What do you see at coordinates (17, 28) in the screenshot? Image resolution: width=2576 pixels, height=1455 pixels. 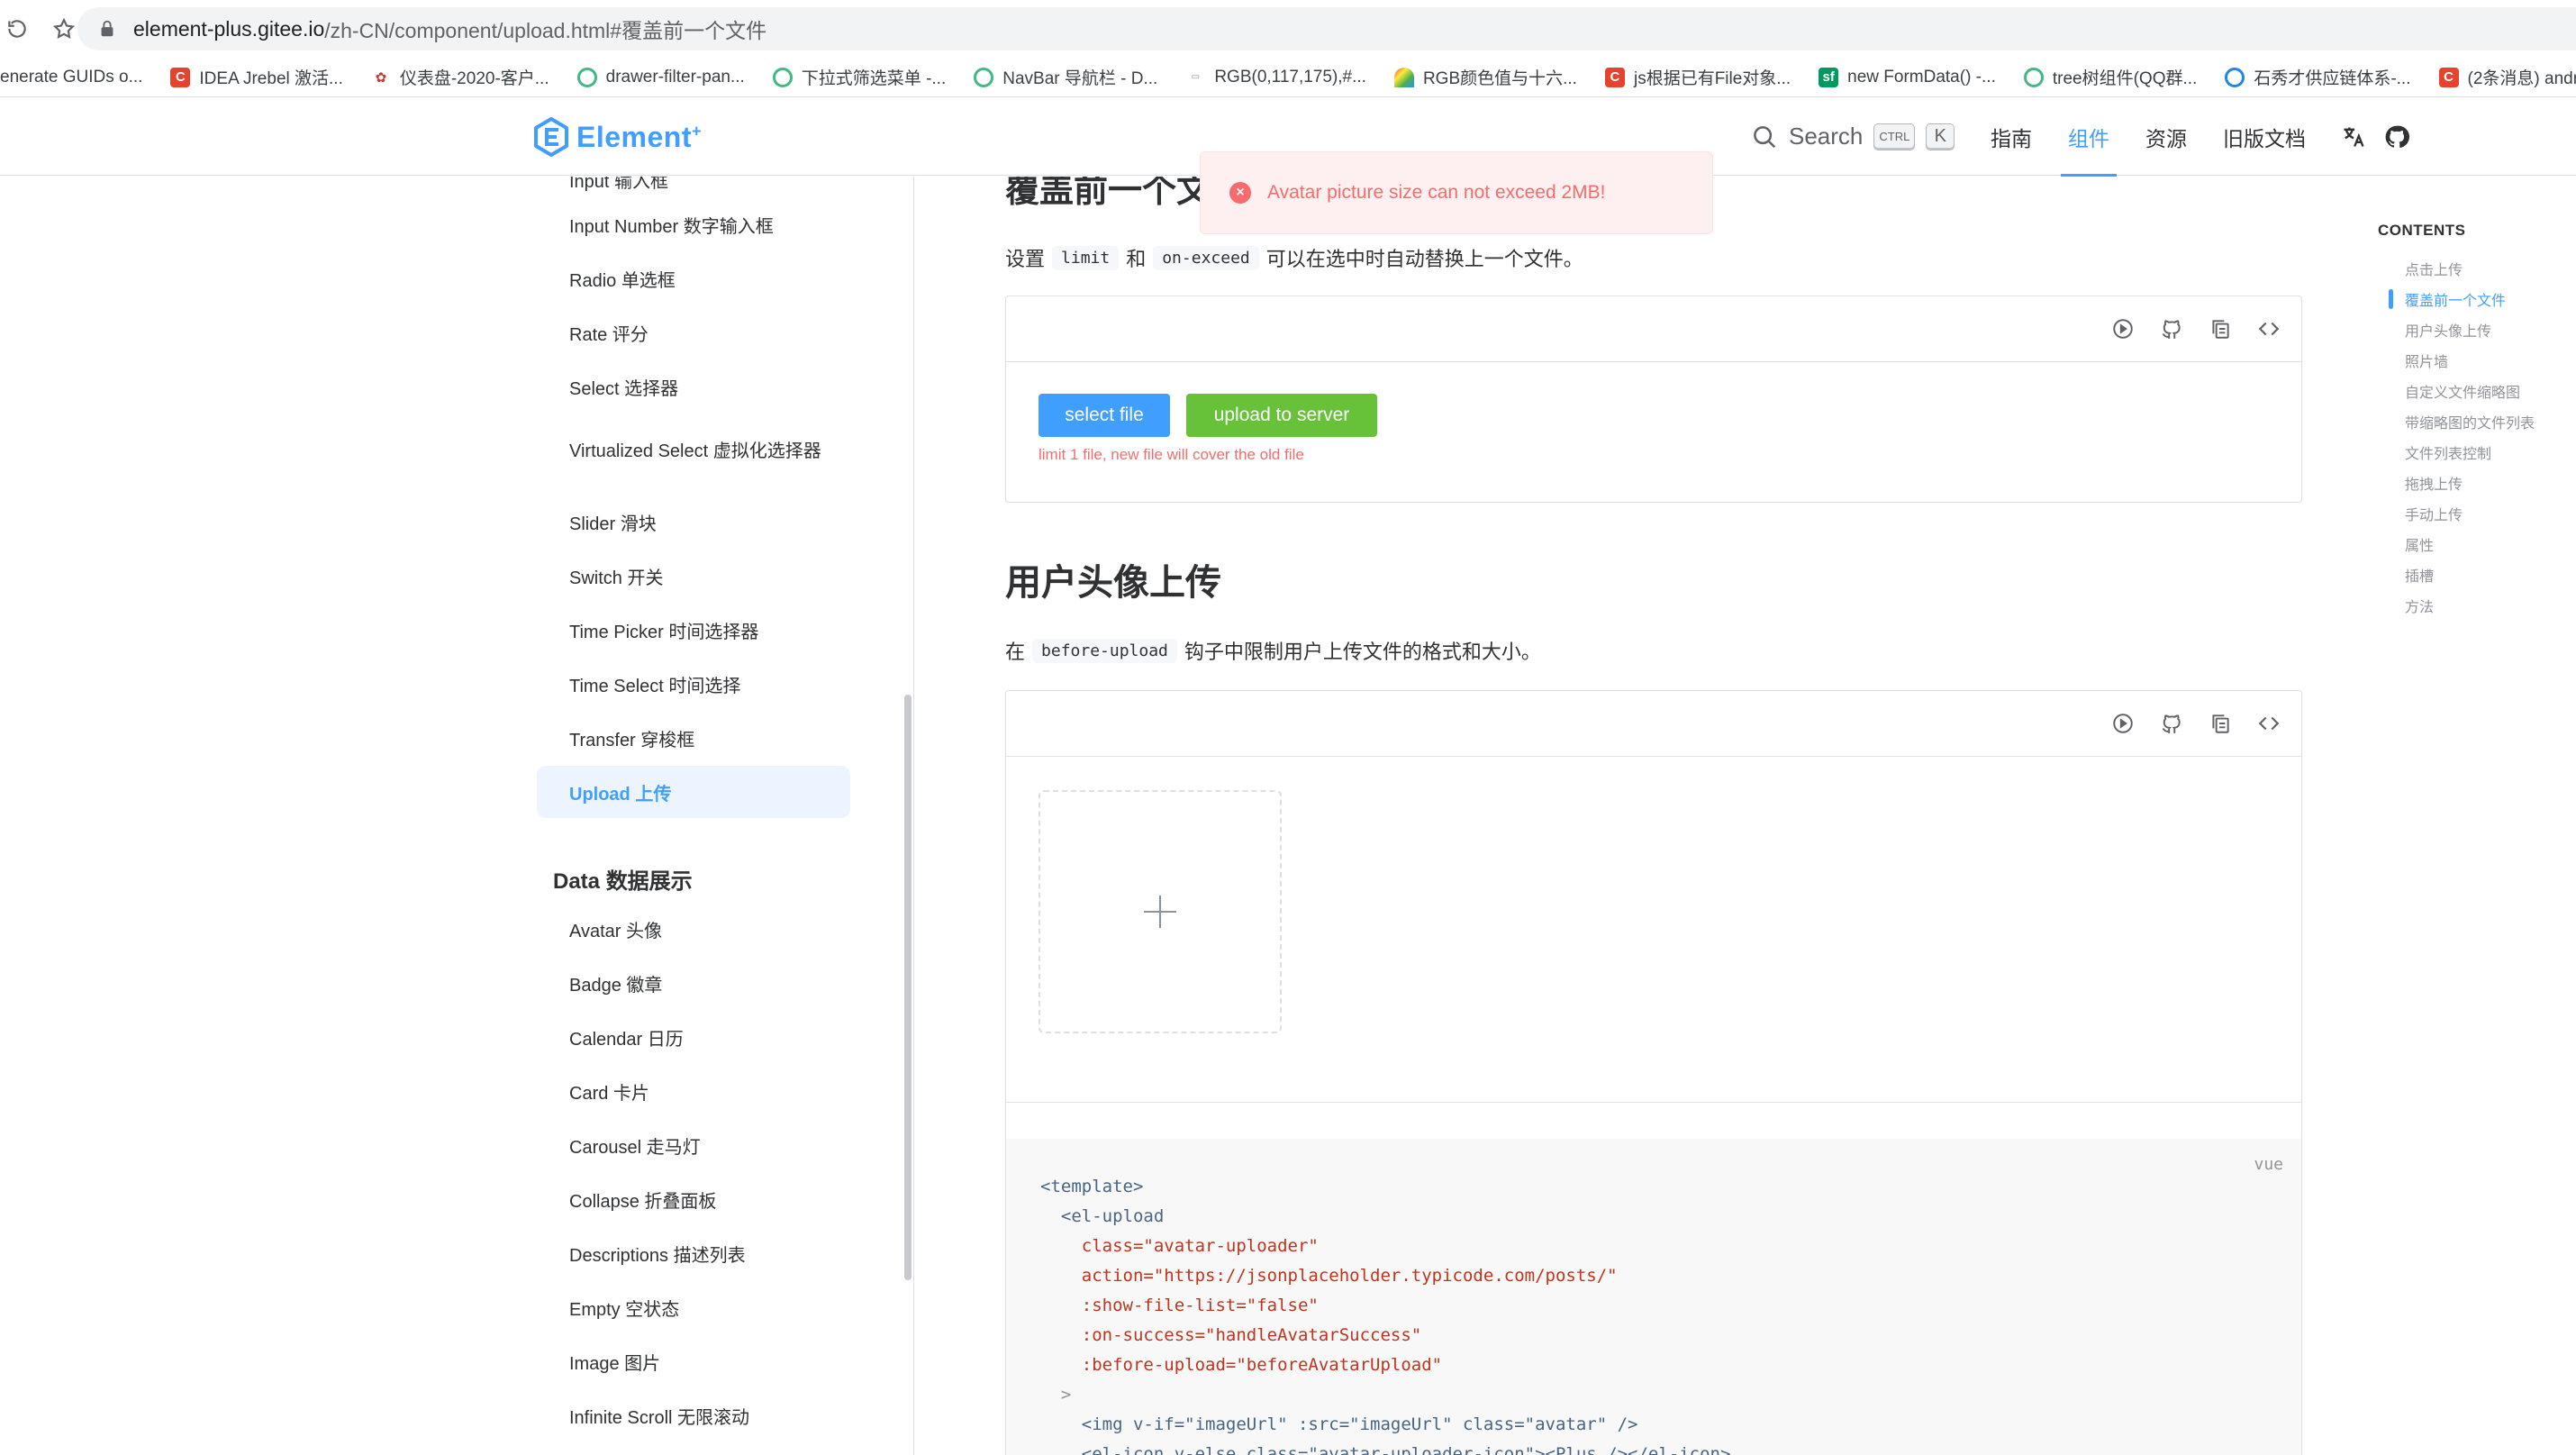 I see `reload-icon` at bounding box center [17, 28].